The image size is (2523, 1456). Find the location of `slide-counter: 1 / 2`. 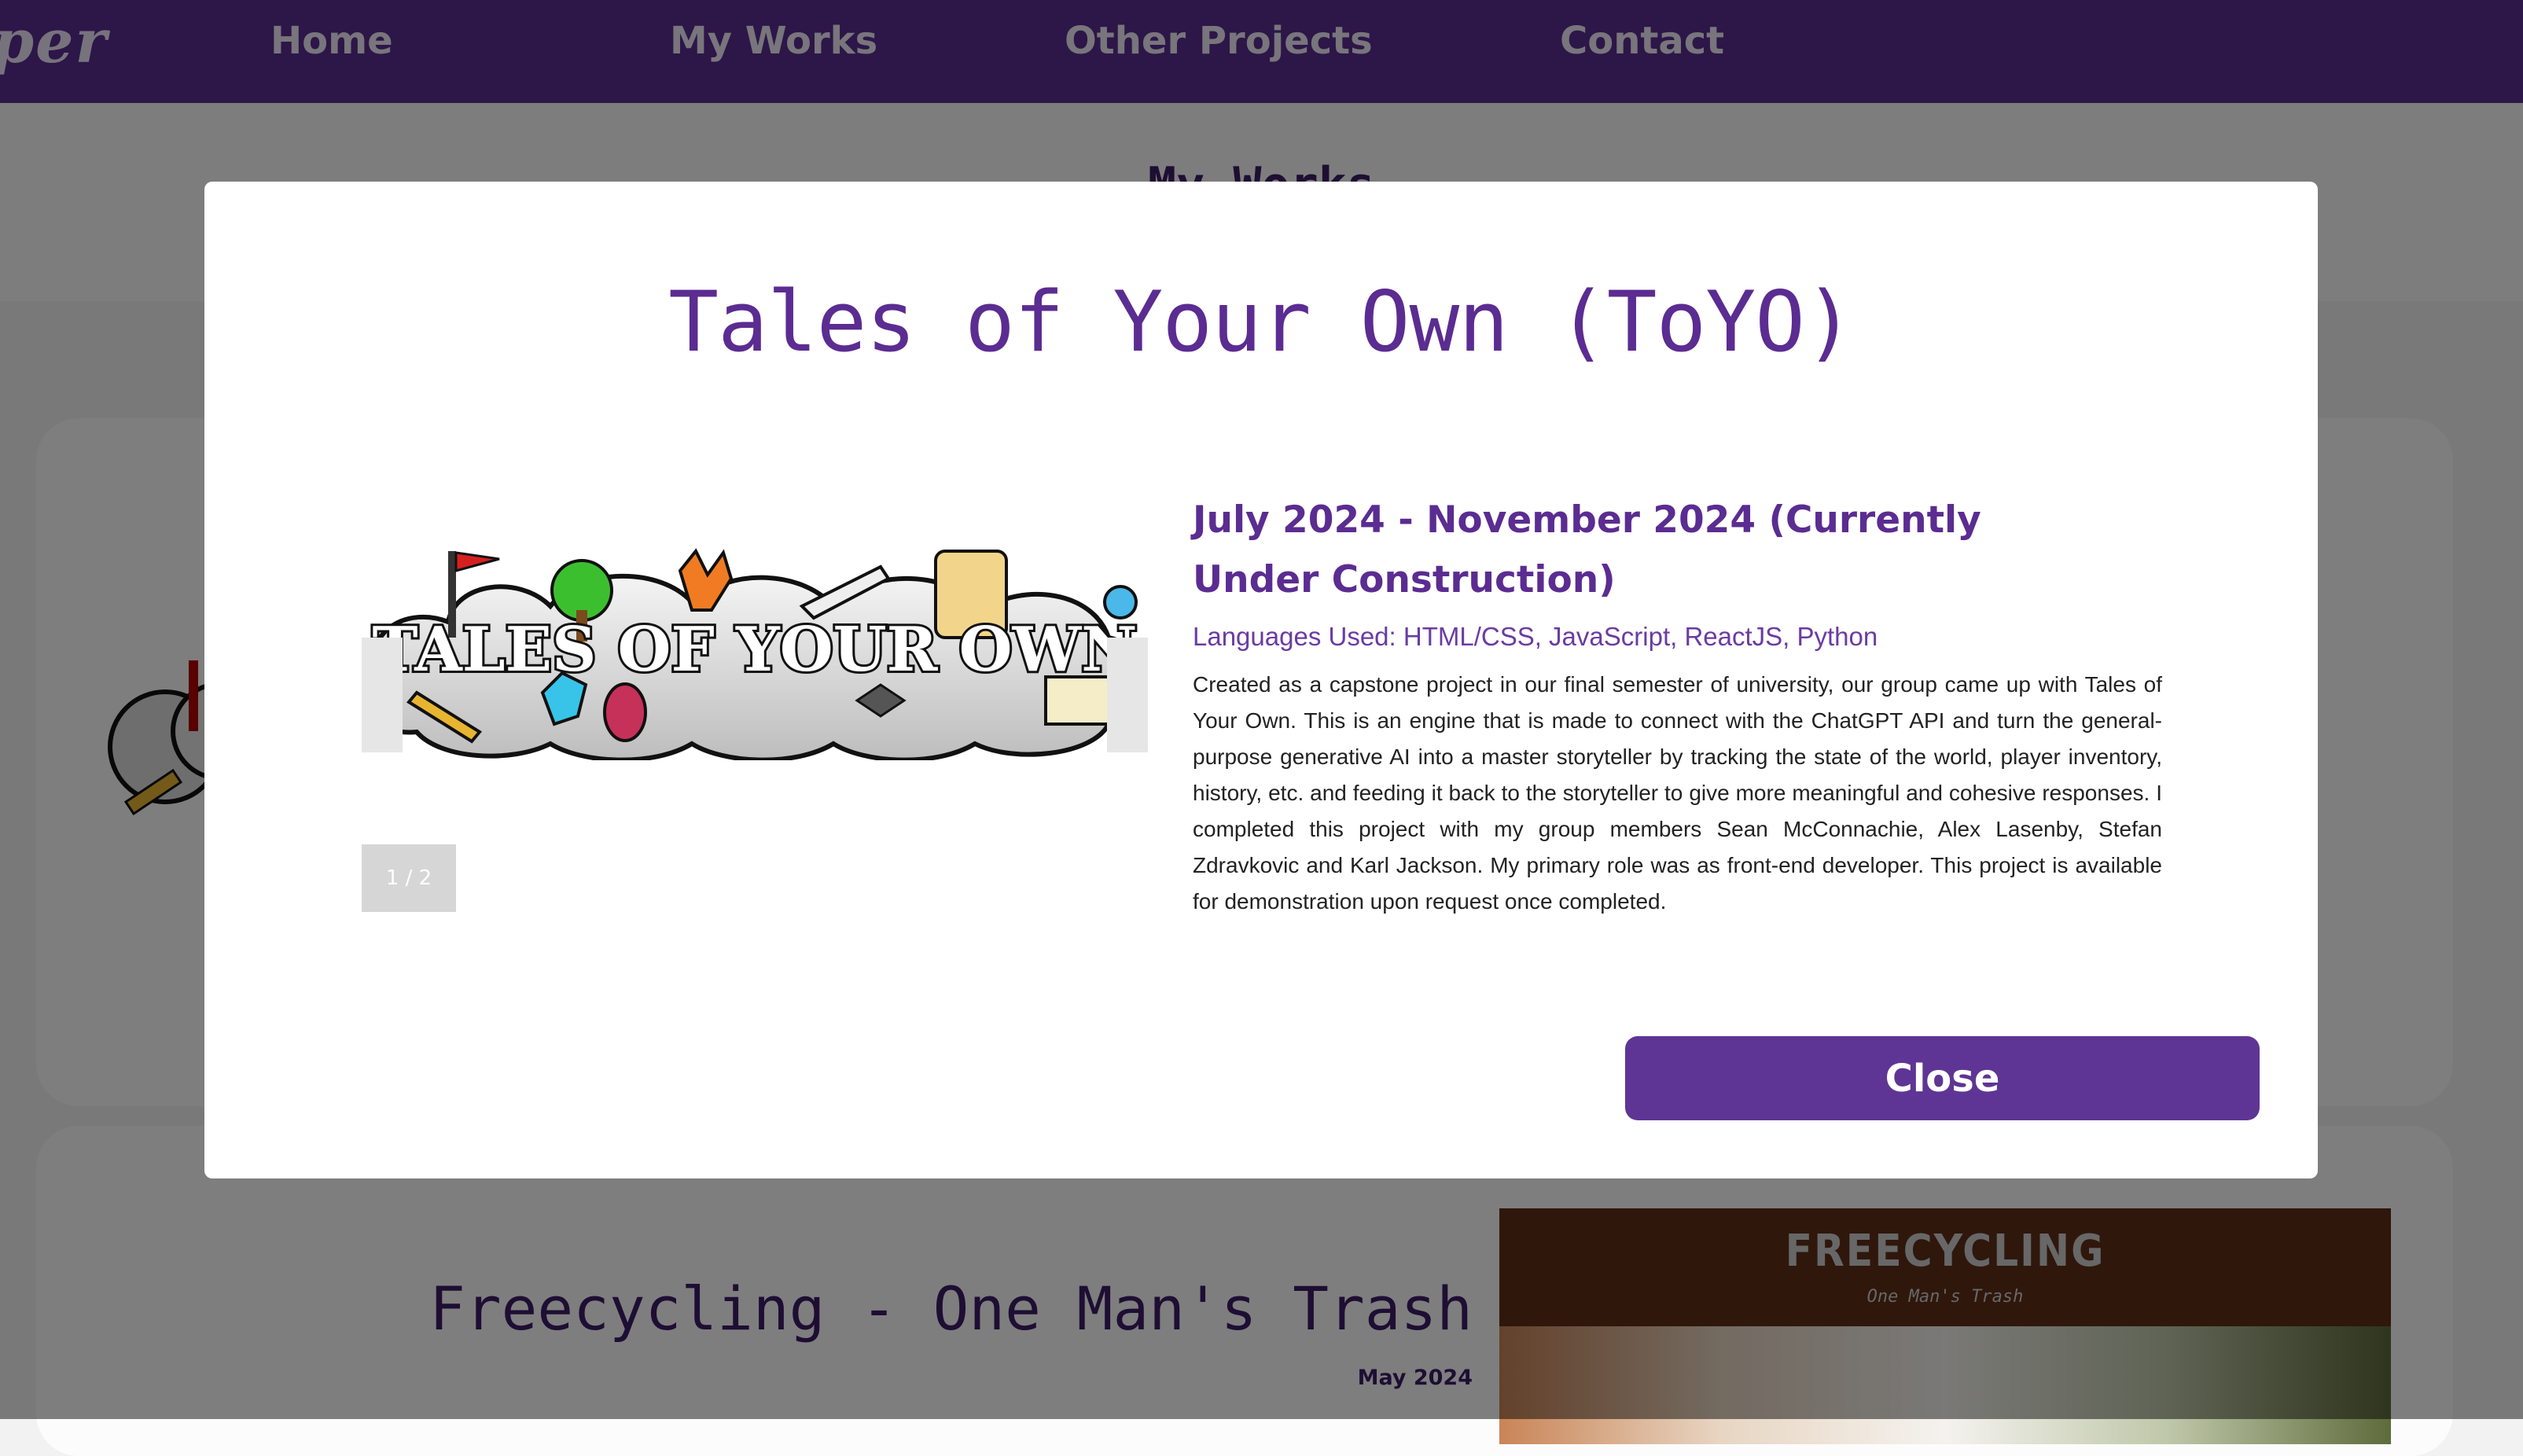

slide-counter: 1 / 2 is located at coordinates (409, 878).